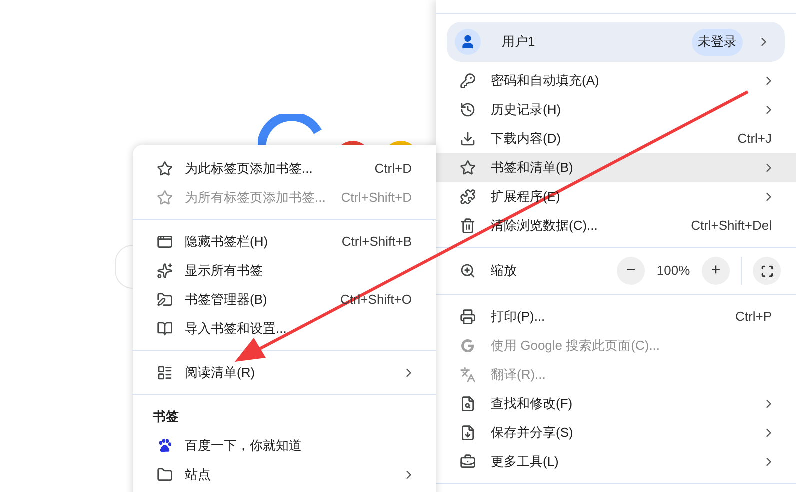 The width and height of the screenshot is (796, 492). What do you see at coordinates (468, 316) in the screenshot?
I see `printer-icon` at bounding box center [468, 316].